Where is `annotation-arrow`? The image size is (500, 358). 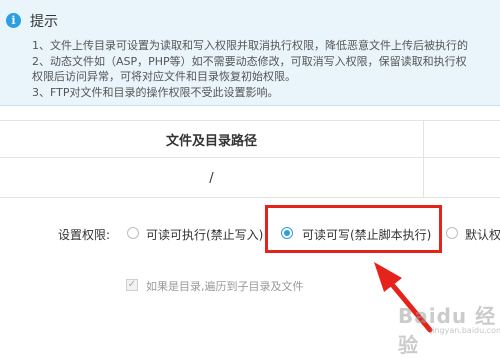 annotation-arrow is located at coordinates (403, 297).